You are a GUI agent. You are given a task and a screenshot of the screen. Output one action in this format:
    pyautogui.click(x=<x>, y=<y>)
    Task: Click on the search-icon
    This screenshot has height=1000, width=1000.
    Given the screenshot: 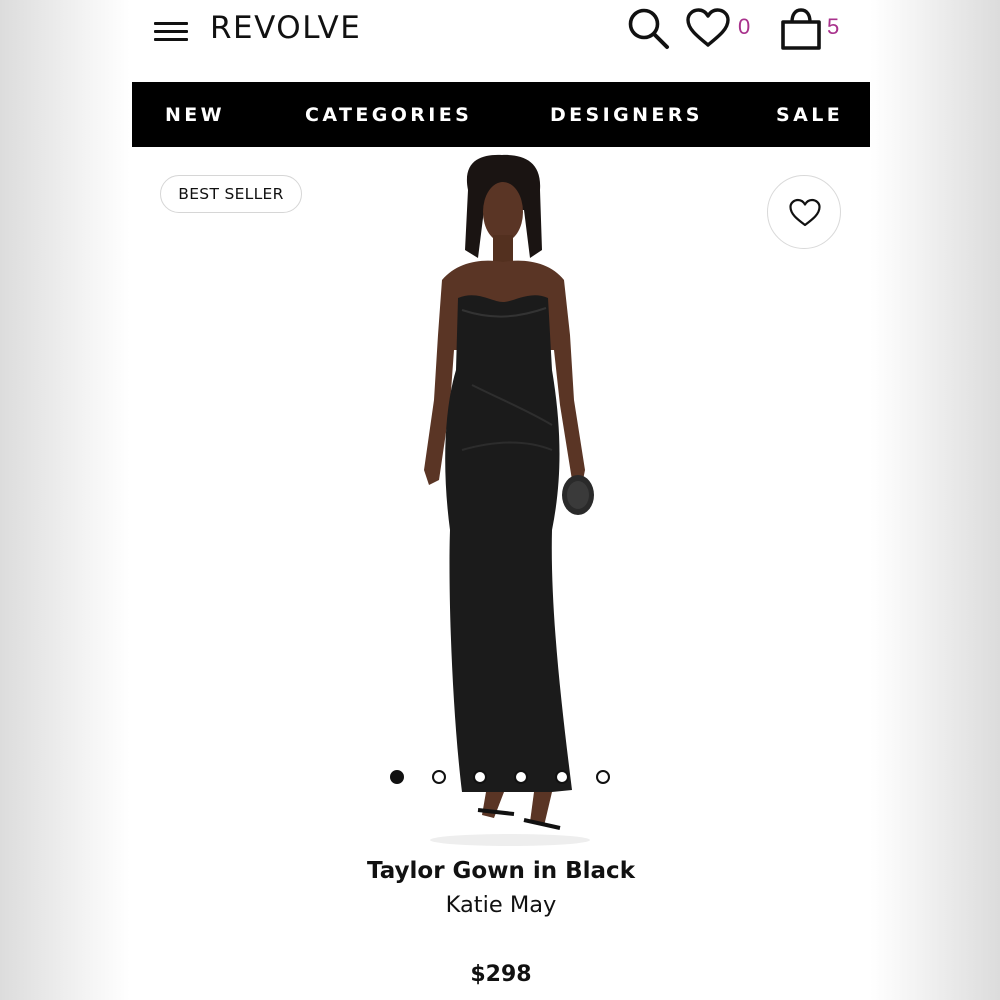 What is the action you would take?
    pyautogui.click(x=649, y=31)
    